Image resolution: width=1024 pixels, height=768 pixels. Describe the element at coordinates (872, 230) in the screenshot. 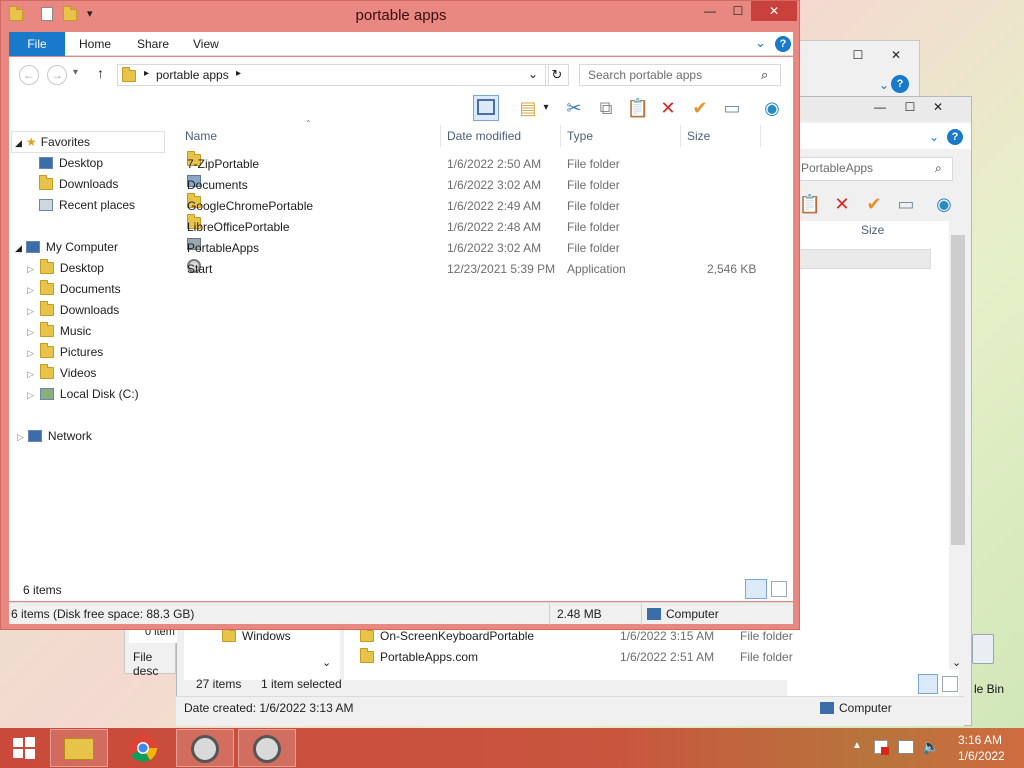

I see `back-column-size: Size` at that location.